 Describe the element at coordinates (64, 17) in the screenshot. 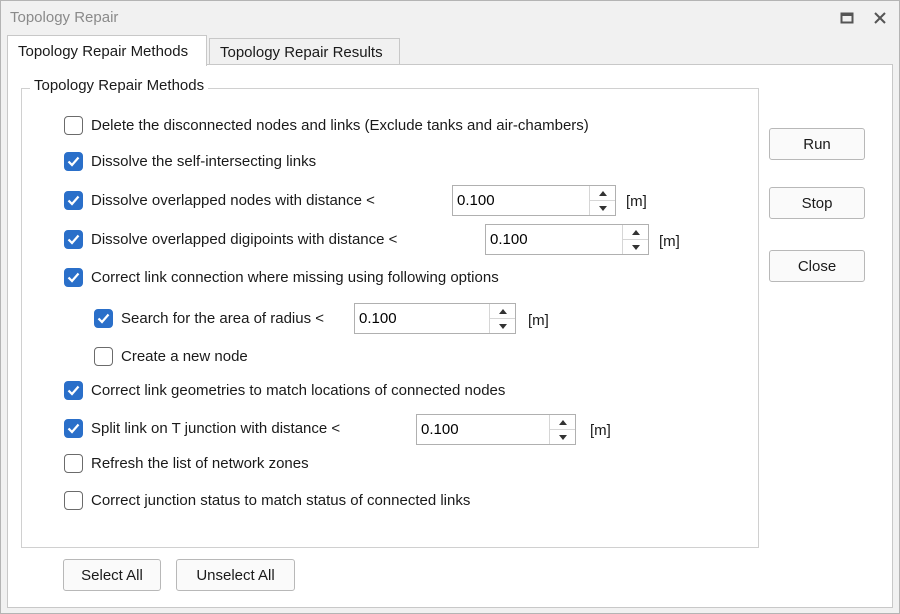

I see `window-title: Topology Repair` at that location.